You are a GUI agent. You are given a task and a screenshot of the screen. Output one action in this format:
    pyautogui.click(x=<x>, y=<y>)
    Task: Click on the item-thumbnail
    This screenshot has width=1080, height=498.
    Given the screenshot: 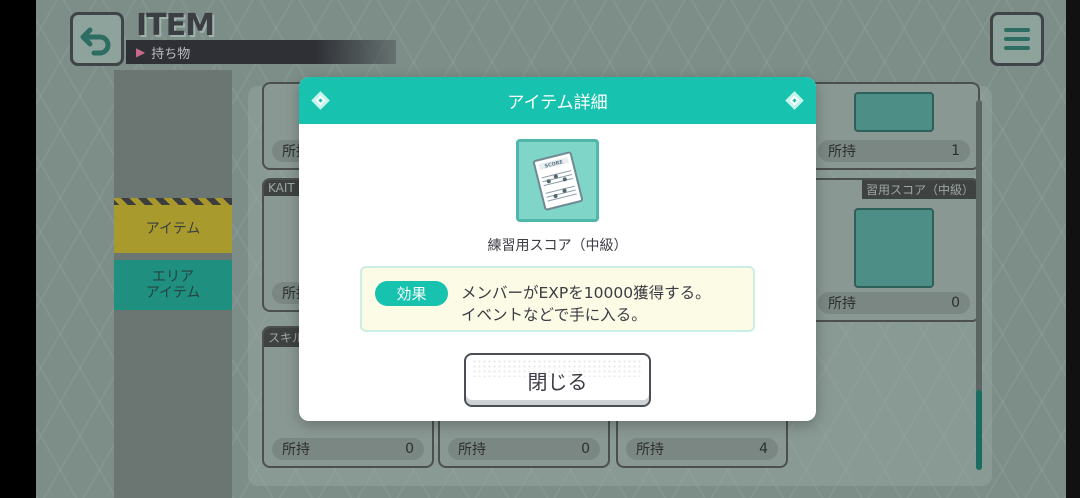 What is the action you would take?
    pyautogui.click(x=894, y=112)
    